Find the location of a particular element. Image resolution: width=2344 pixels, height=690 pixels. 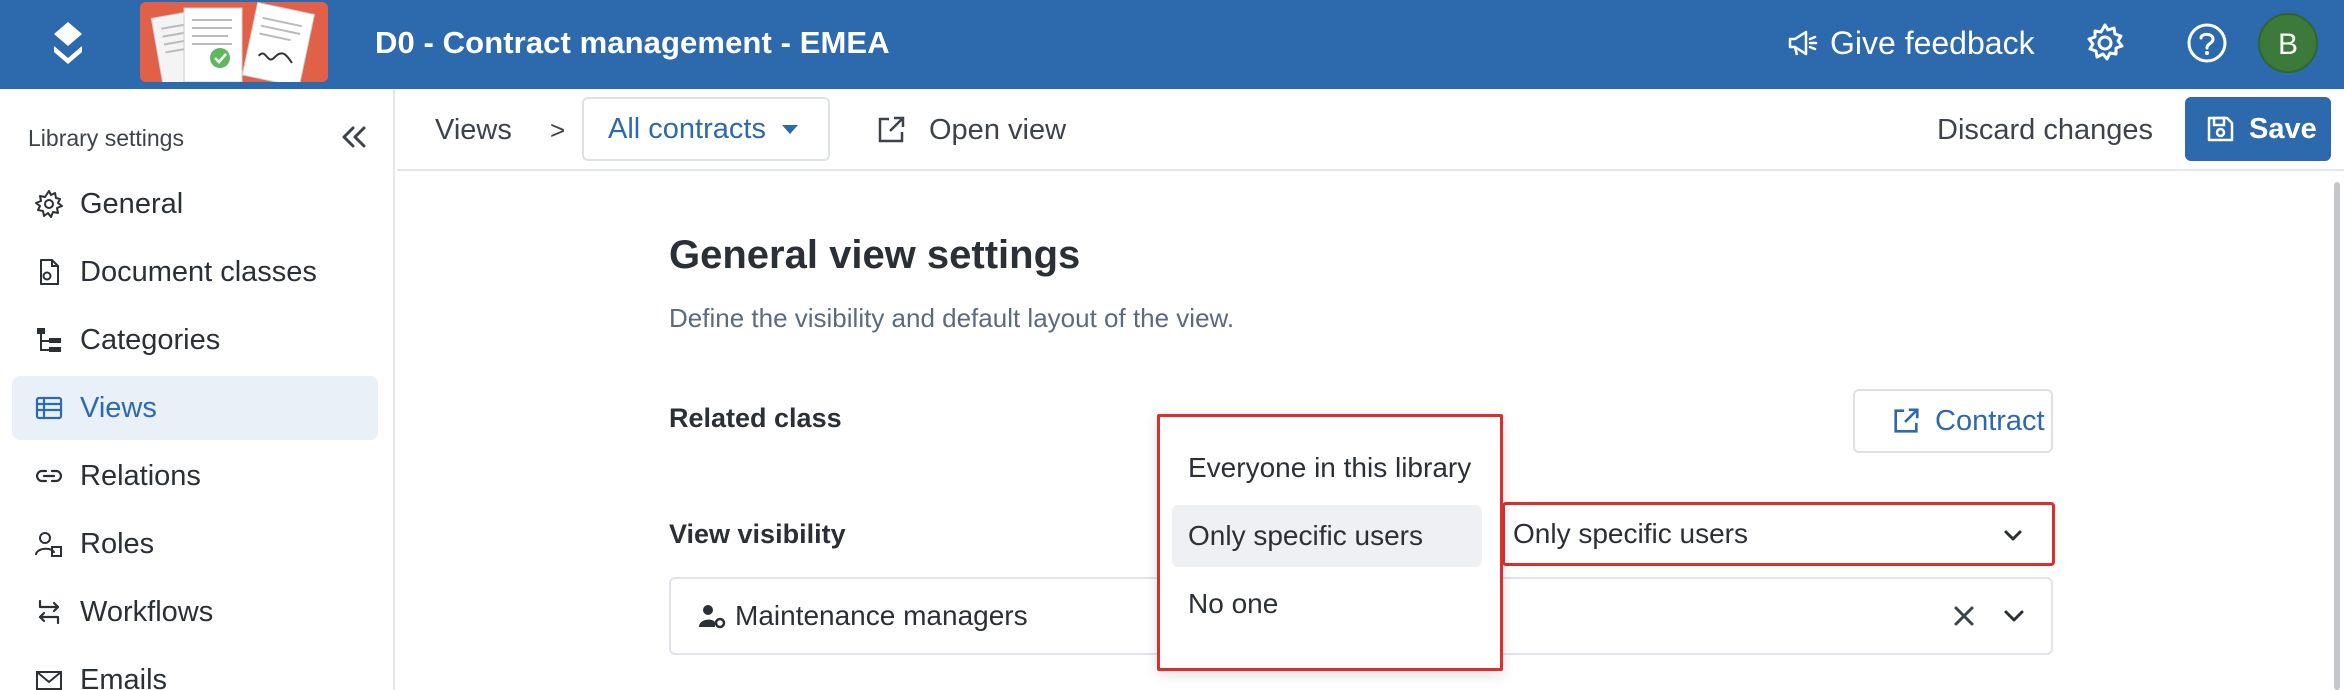

save-button: Save is located at coordinates (2258, 129).